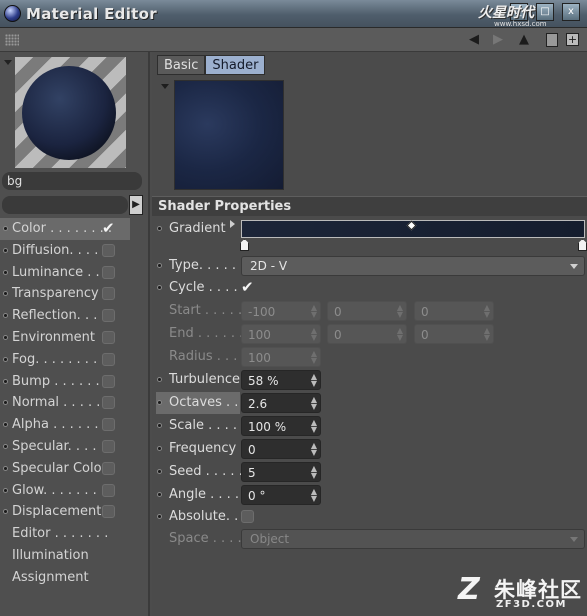 Image resolution: width=587 pixels, height=616 pixels. I want to click on turbulence-field: 58 % ▲ ▼, so click(281, 380).